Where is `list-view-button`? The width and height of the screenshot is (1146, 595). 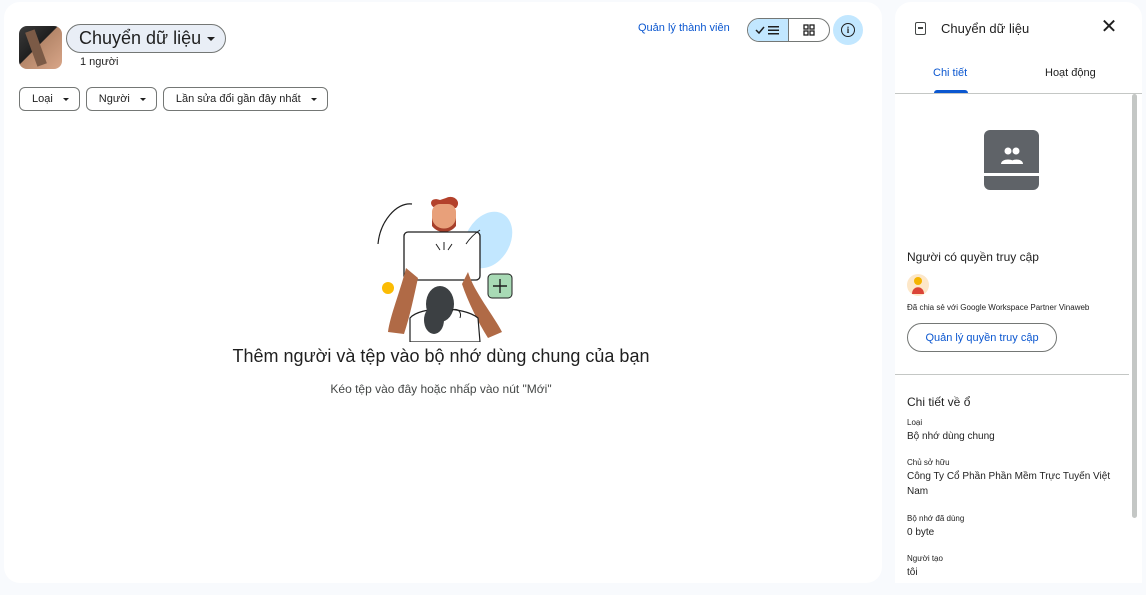
list-view-button is located at coordinates (768, 30).